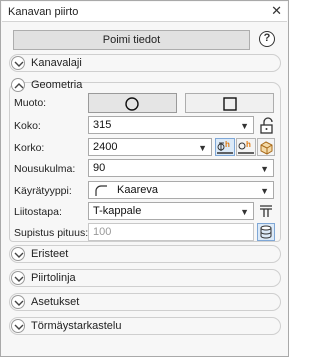 The height and width of the screenshot is (357, 320). What do you see at coordinates (117, 211) in the screenshot?
I see `joint-type-value: T-kappale` at bounding box center [117, 211].